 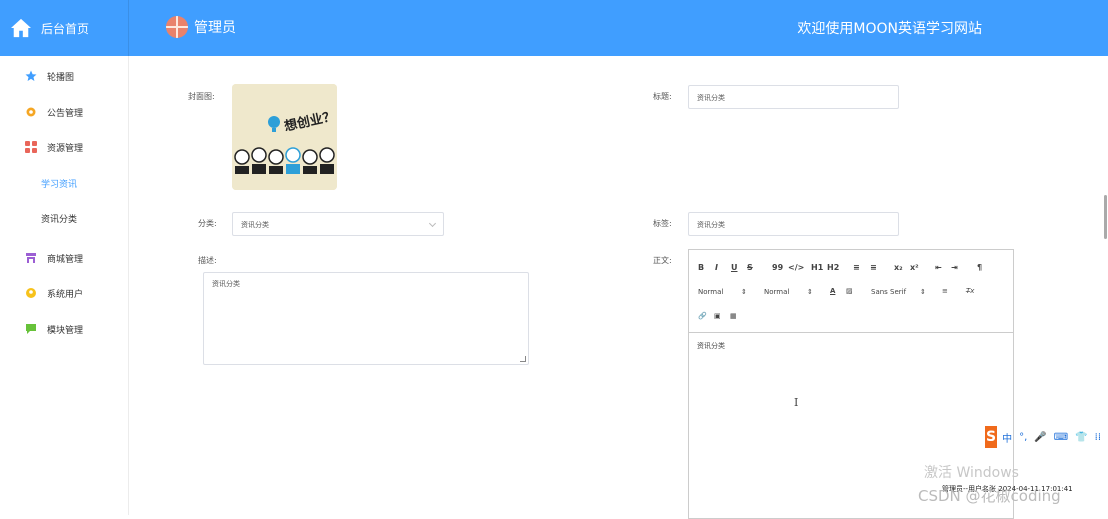 What do you see at coordinates (523, 359) in the screenshot?
I see `resize-handle-icon` at bounding box center [523, 359].